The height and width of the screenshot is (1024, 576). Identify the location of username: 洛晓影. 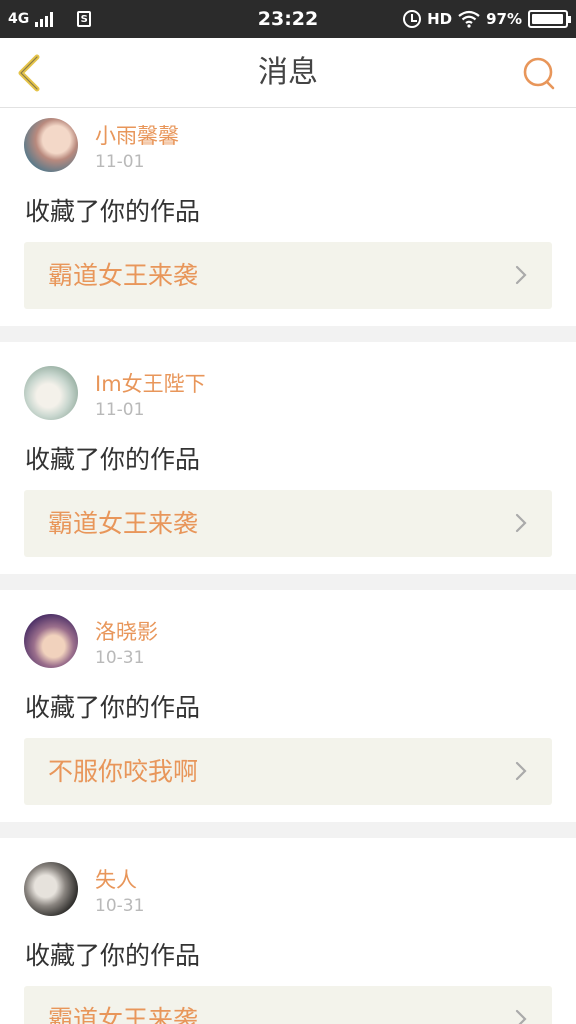
(126, 631).